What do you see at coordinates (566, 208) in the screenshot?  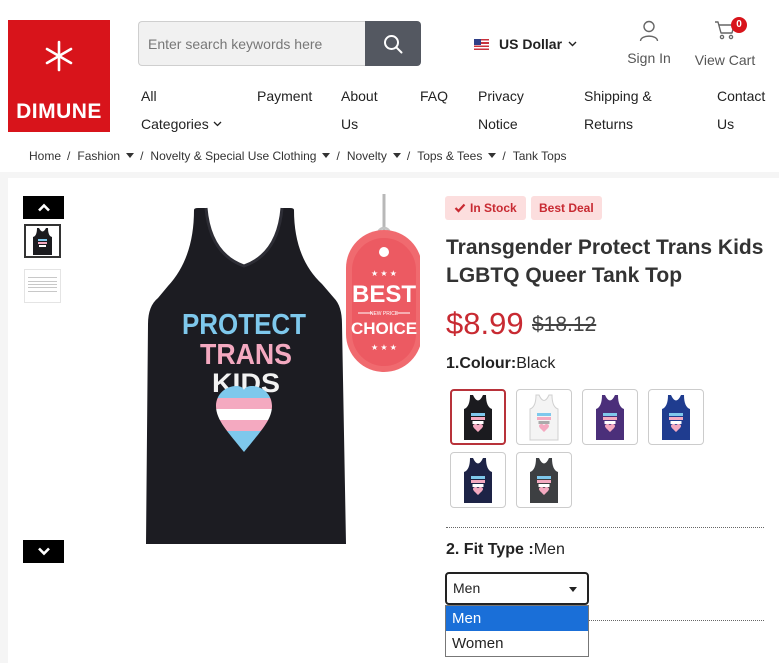 I see `best-deal-badge: Best Deal` at bounding box center [566, 208].